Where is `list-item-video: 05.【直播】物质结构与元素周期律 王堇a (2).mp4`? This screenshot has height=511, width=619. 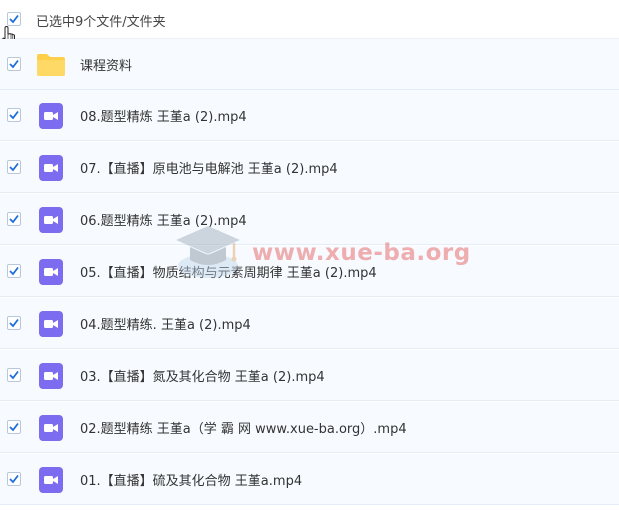 list-item-video: 05.【直播】物质结构与元素周期律 王堇a (2).mp4 is located at coordinates (309, 271).